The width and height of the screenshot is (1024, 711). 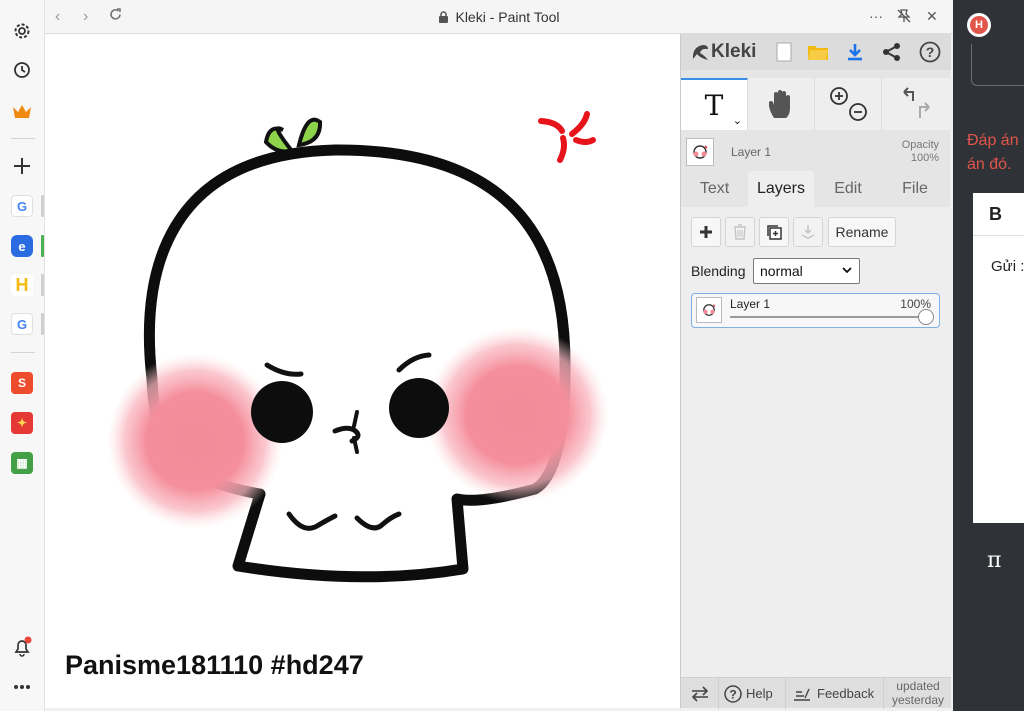 I want to click on updated-status: updated yesterday, so click(x=918, y=693).